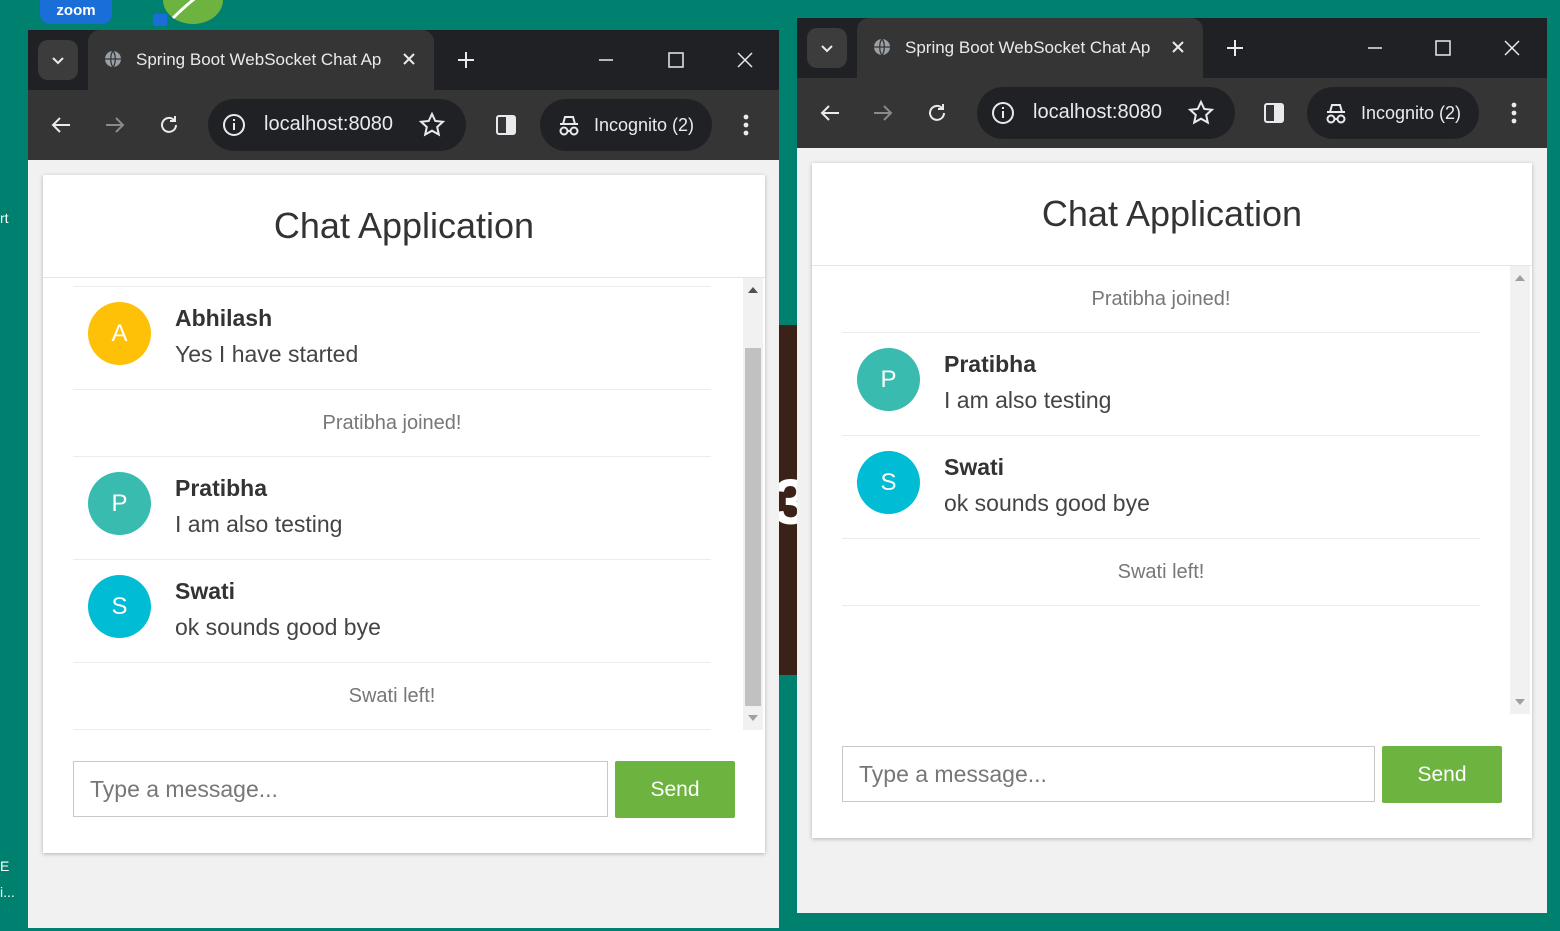  Describe the element at coordinates (224, 318) in the screenshot. I see `message-sender: Abhilash` at that location.